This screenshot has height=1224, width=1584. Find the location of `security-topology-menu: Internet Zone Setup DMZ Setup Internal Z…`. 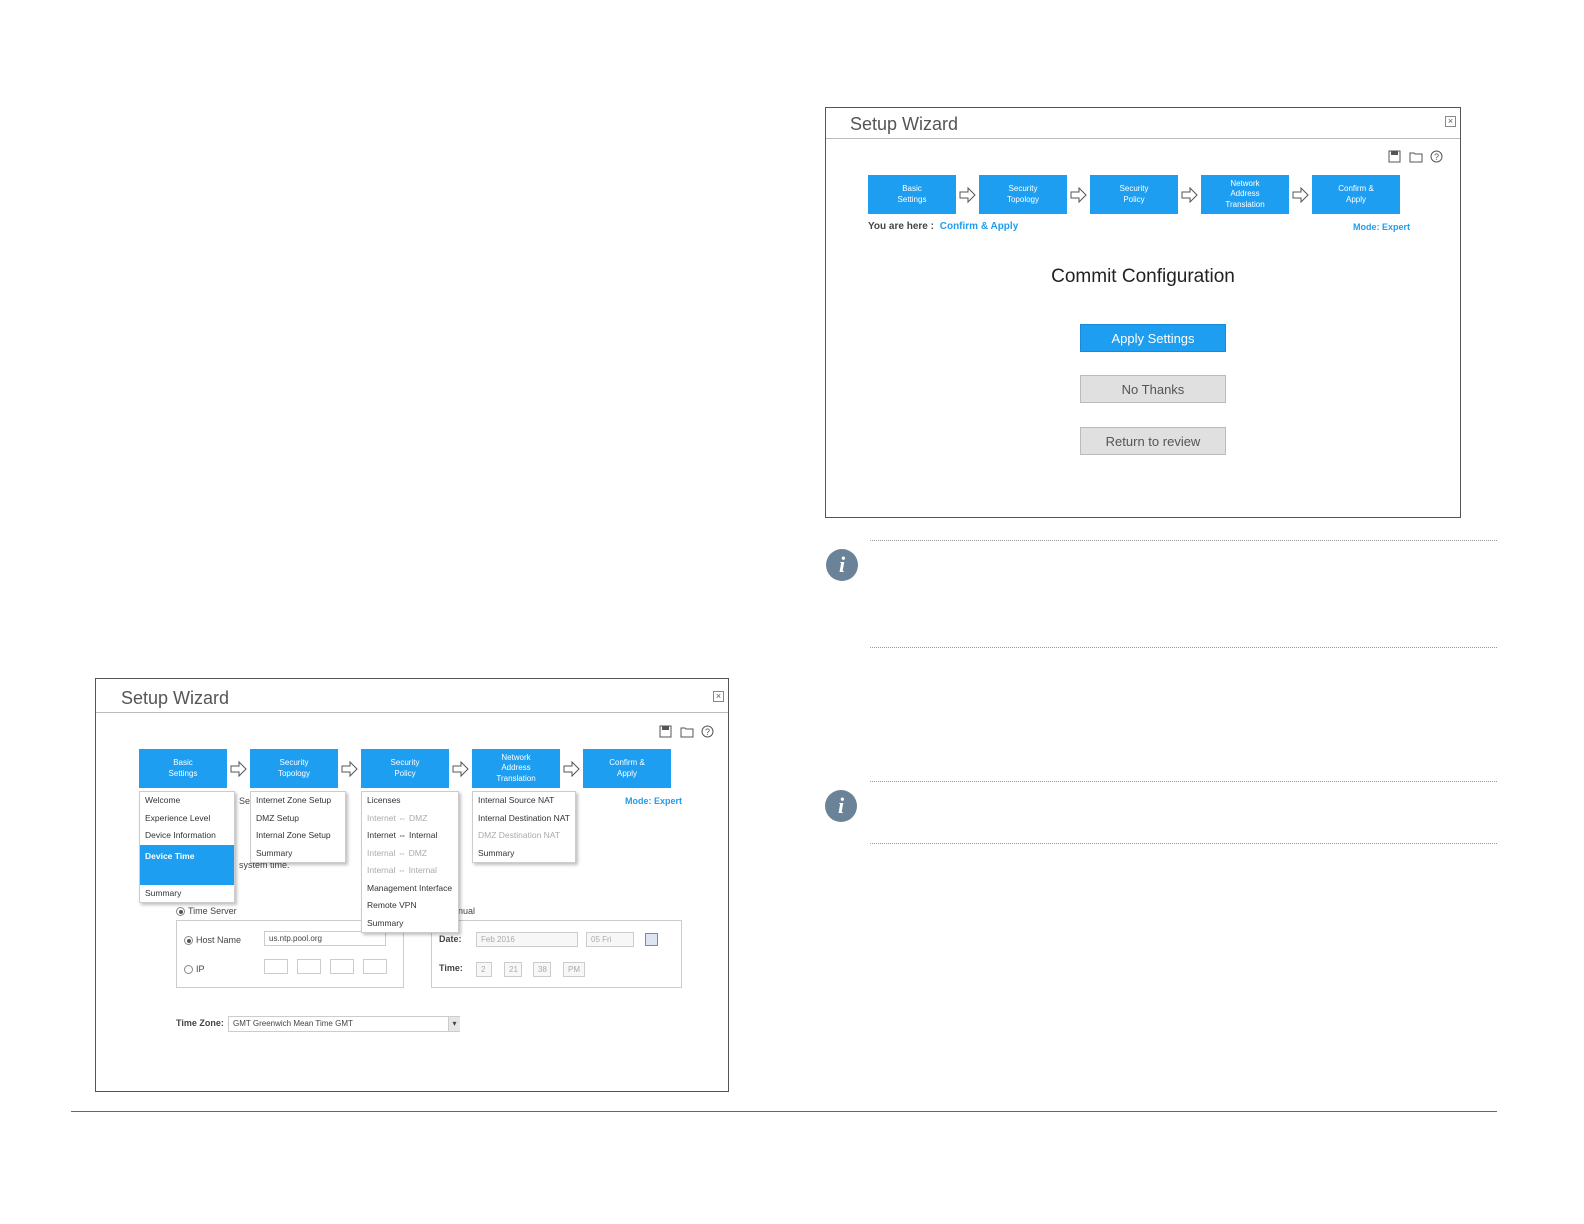

security-topology-menu: Internet Zone Setup DMZ Setup Internal Z… is located at coordinates (298, 827).